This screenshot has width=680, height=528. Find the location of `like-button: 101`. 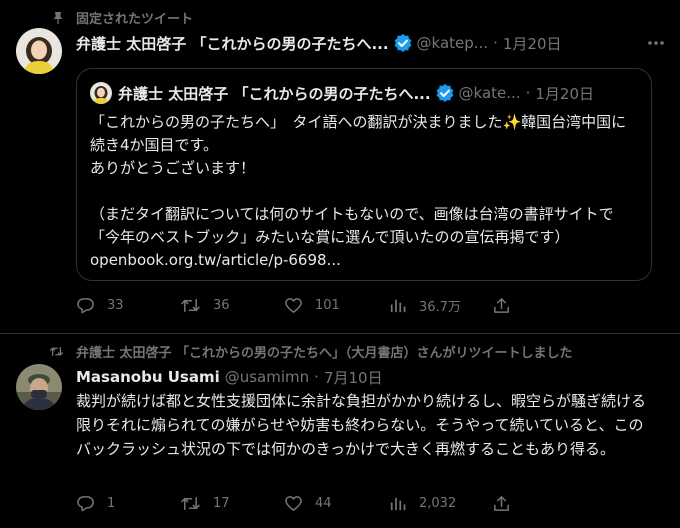

like-button: 101 is located at coordinates (336, 305).